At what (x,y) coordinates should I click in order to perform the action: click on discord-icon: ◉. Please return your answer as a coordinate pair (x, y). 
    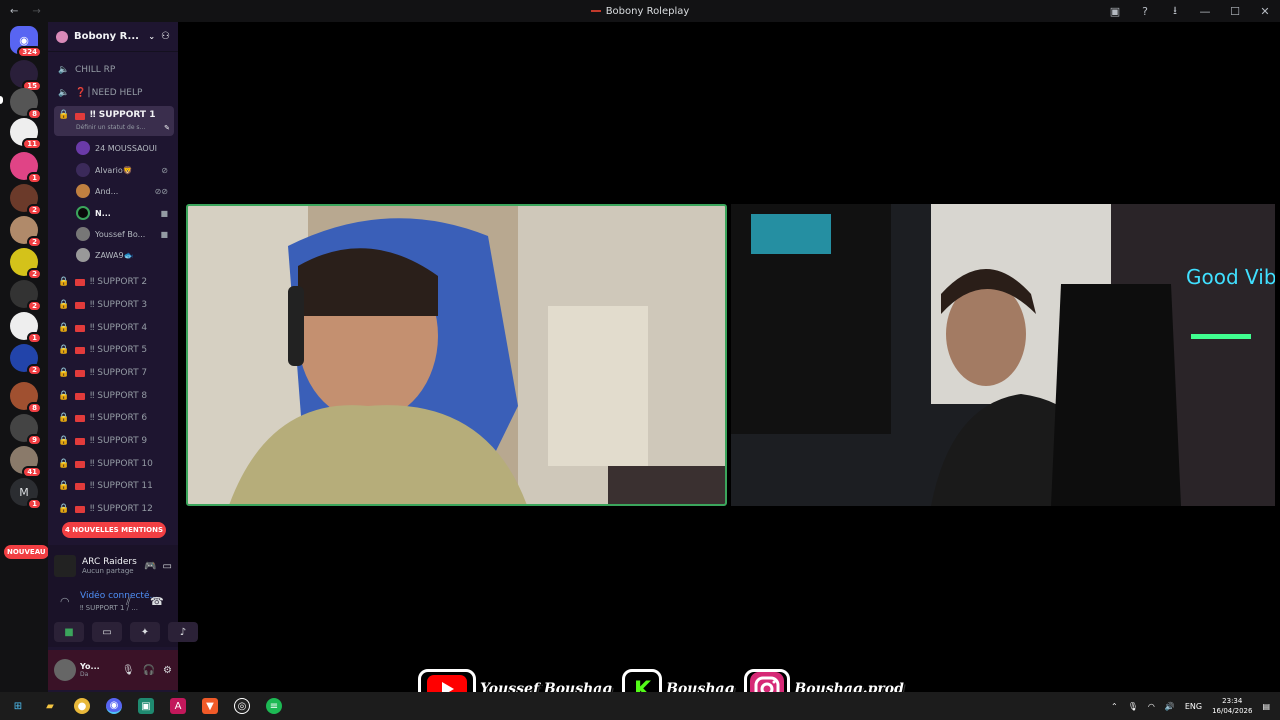
    Looking at the image, I should click on (24, 40).